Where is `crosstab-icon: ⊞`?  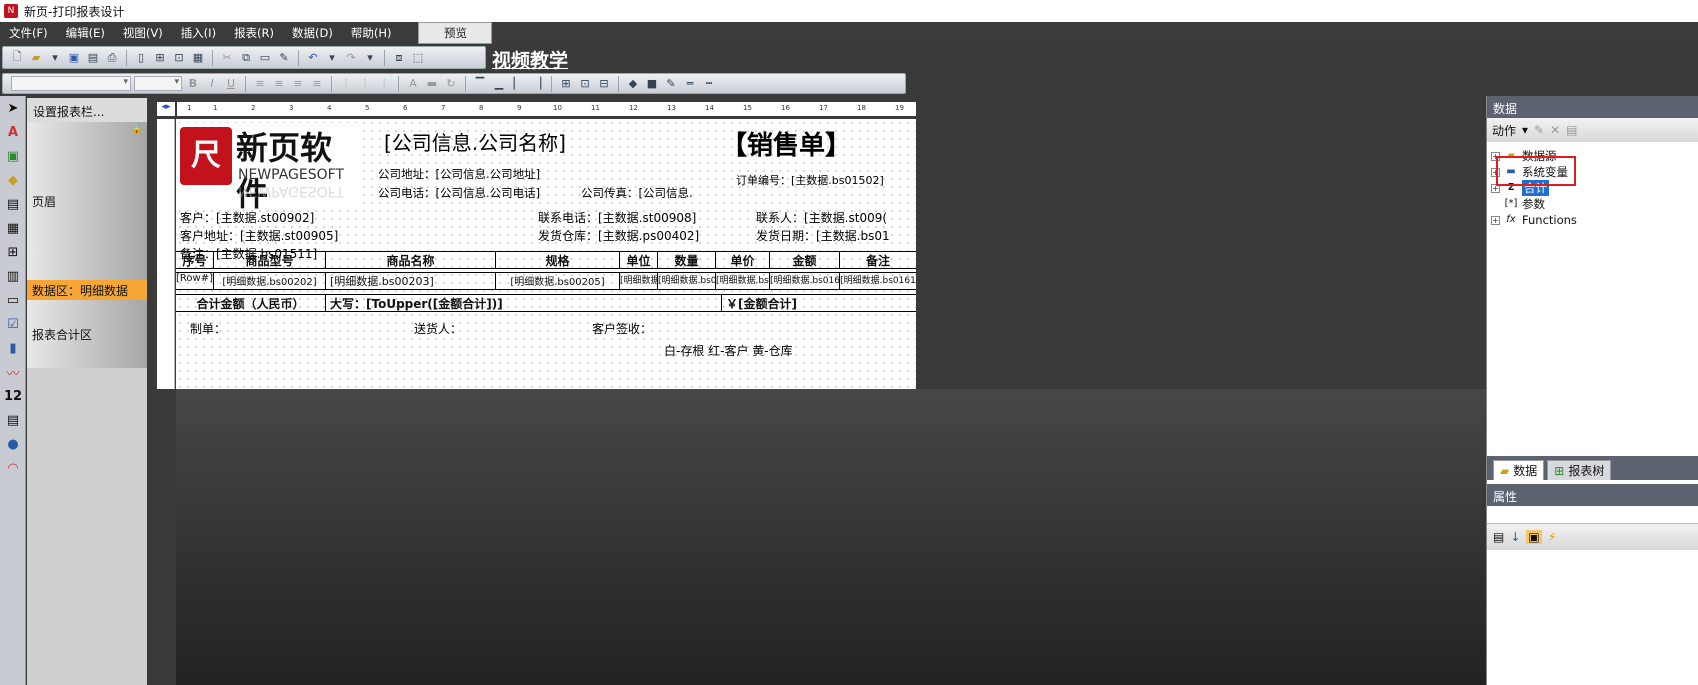 crosstab-icon: ⊞ is located at coordinates (13, 252).